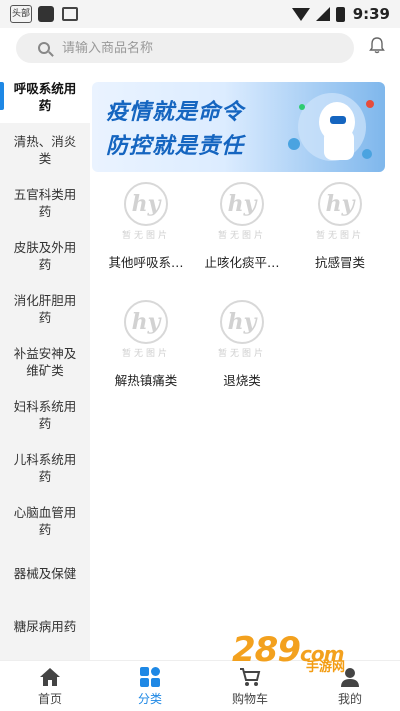 The height and width of the screenshot is (711, 400). I want to click on watermark-sub: 手游网, so click(326, 667).